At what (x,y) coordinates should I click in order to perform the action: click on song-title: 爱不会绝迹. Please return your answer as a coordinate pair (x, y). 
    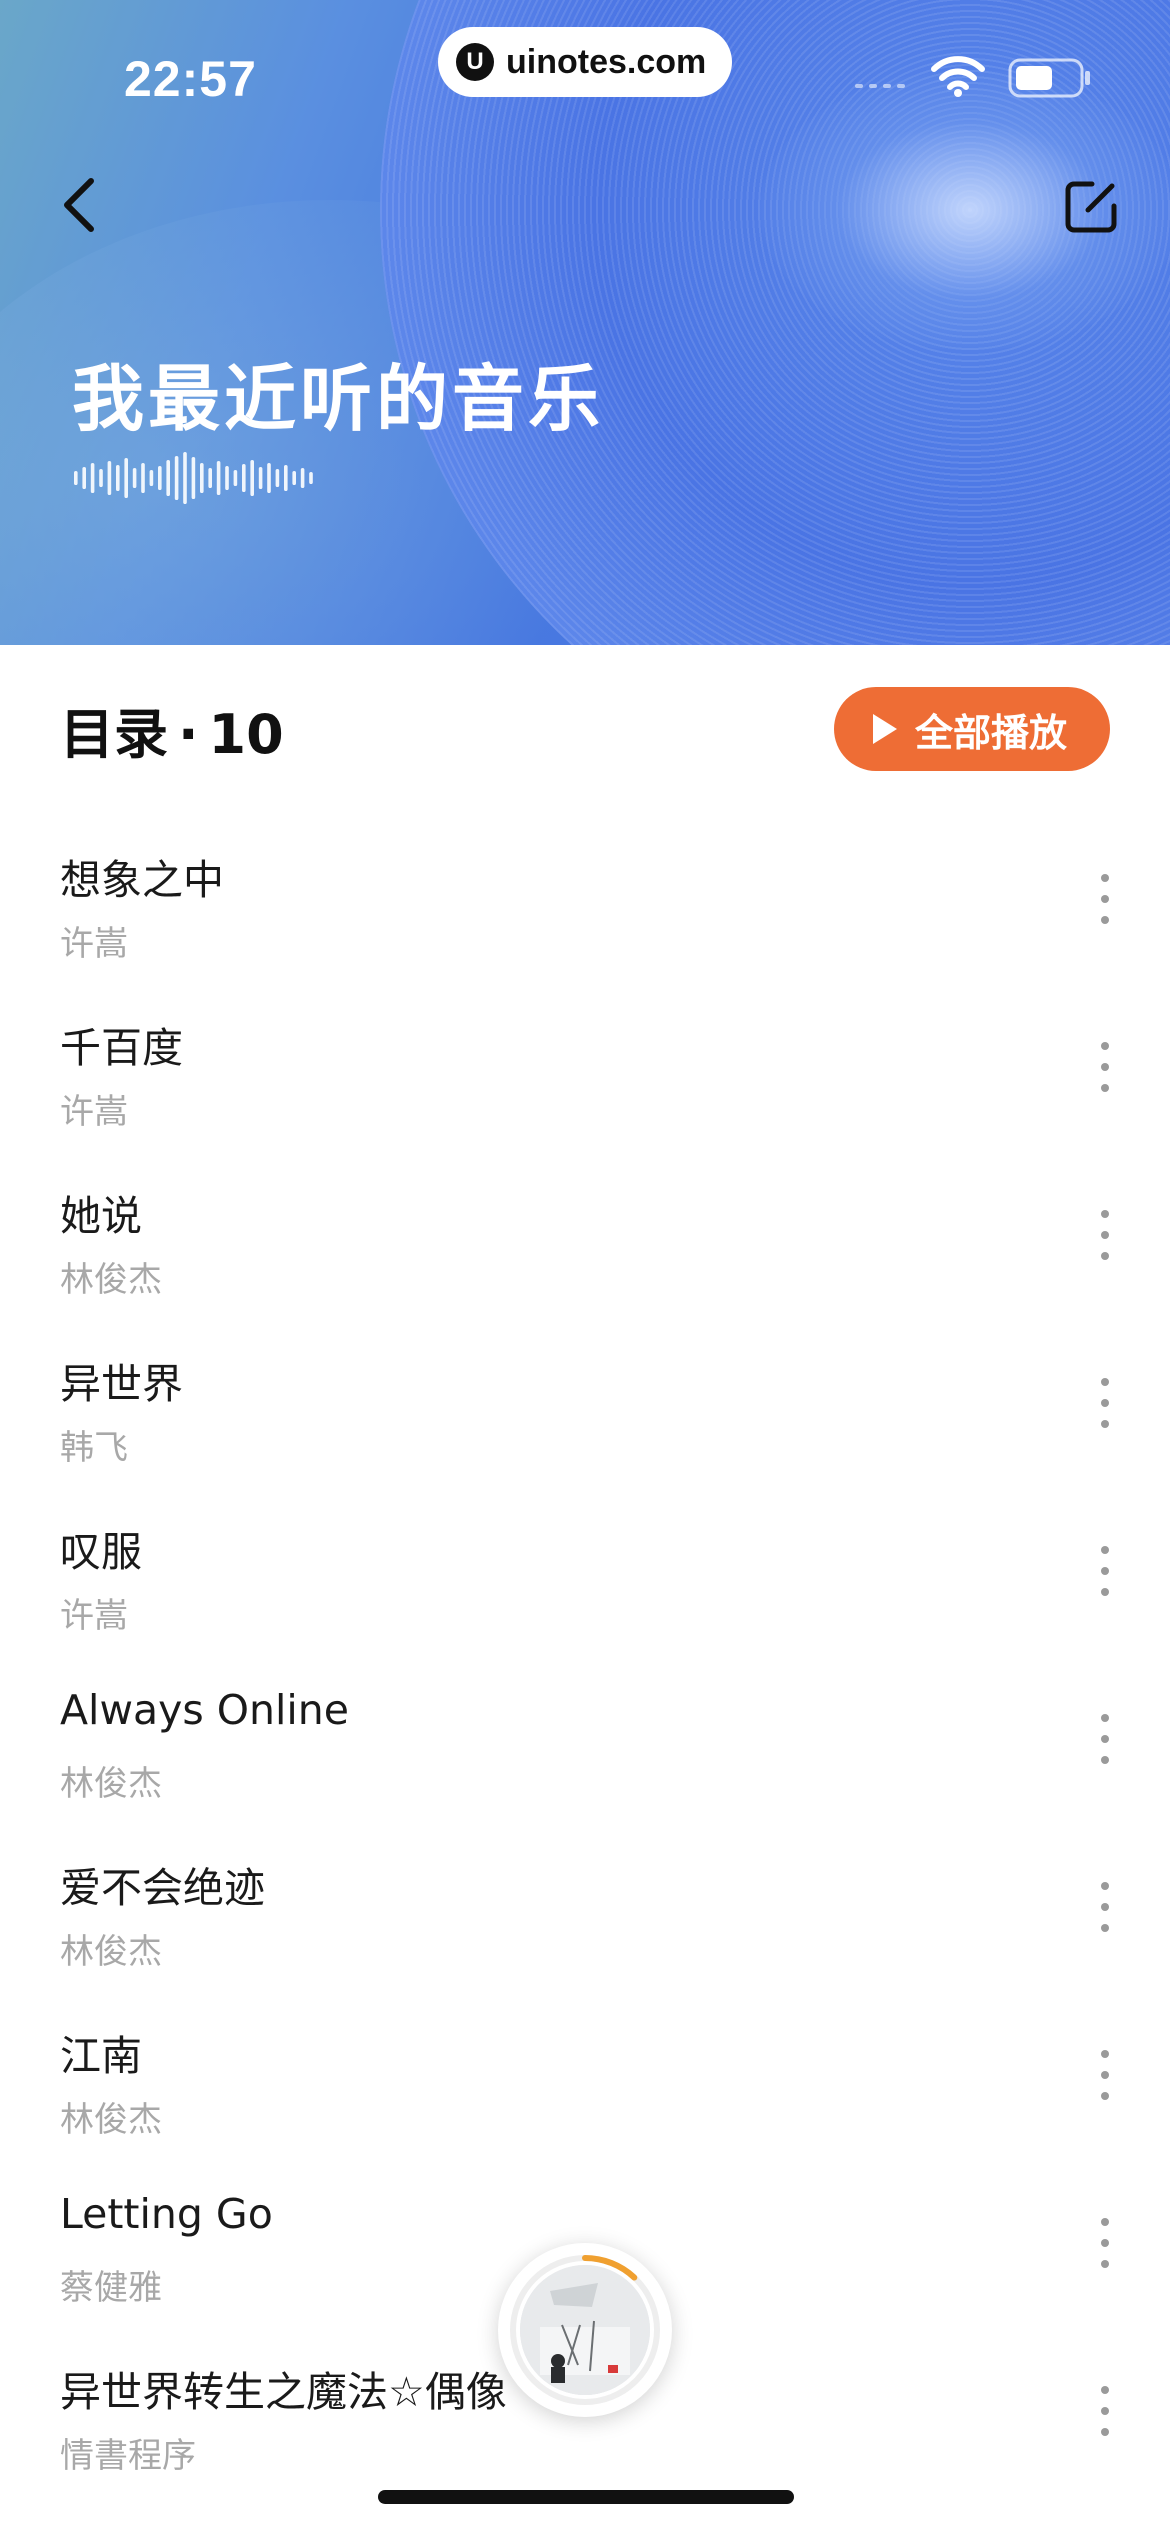
    Looking at the image, I should click on (162, 1888).